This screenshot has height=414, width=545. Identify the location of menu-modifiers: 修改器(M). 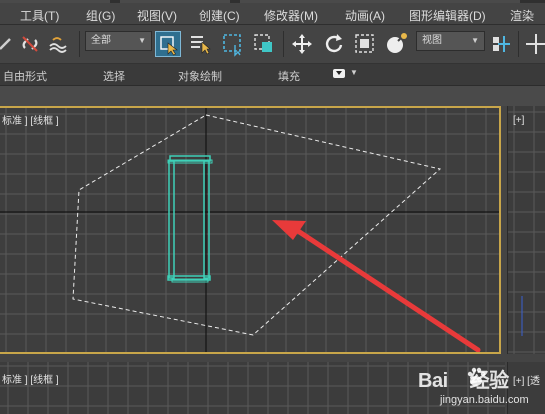
(291, 15).